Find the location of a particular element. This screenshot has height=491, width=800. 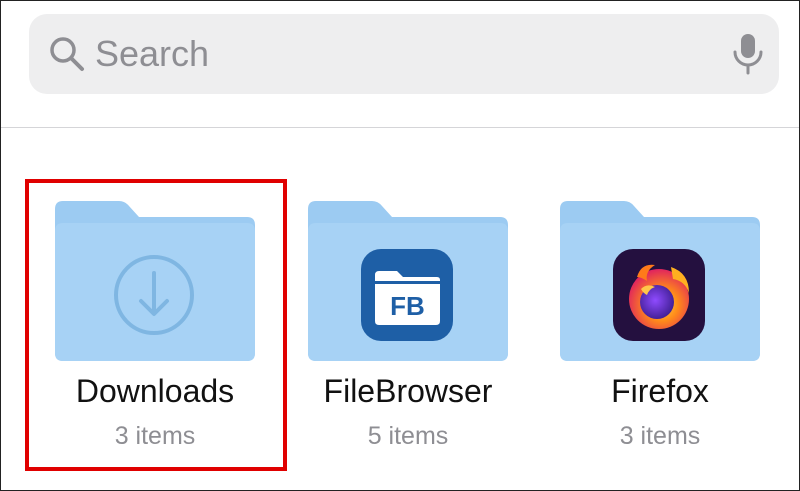

folder-name: FileBrowser is located at coordinates (408, 391).